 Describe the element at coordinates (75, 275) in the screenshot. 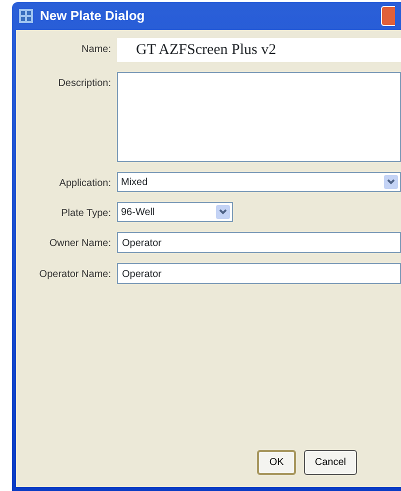

I see `field-label: Operator Name:` at that location.